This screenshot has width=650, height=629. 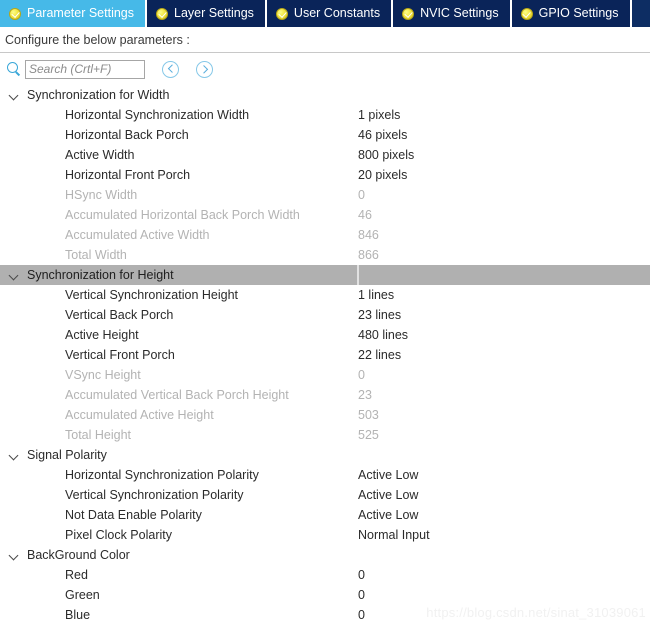 I want to click on group-header: BackGround Color, so click(x=325, y=555).